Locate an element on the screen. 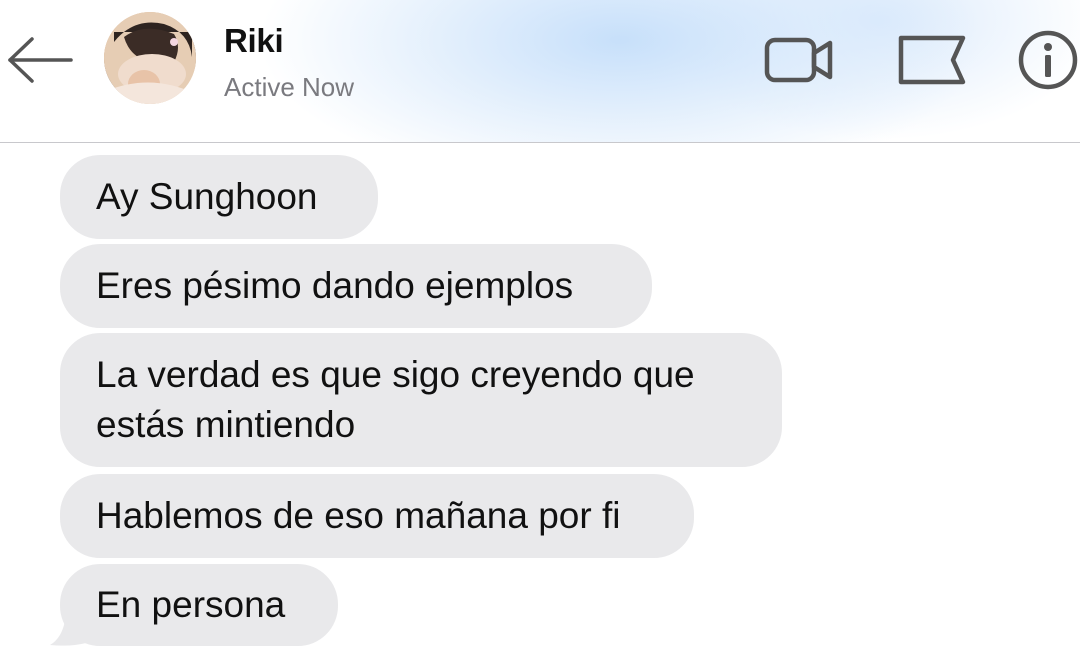 The height and width of the screenshot is (667, 1080). flag-icon is located at coordinates (932, 60).